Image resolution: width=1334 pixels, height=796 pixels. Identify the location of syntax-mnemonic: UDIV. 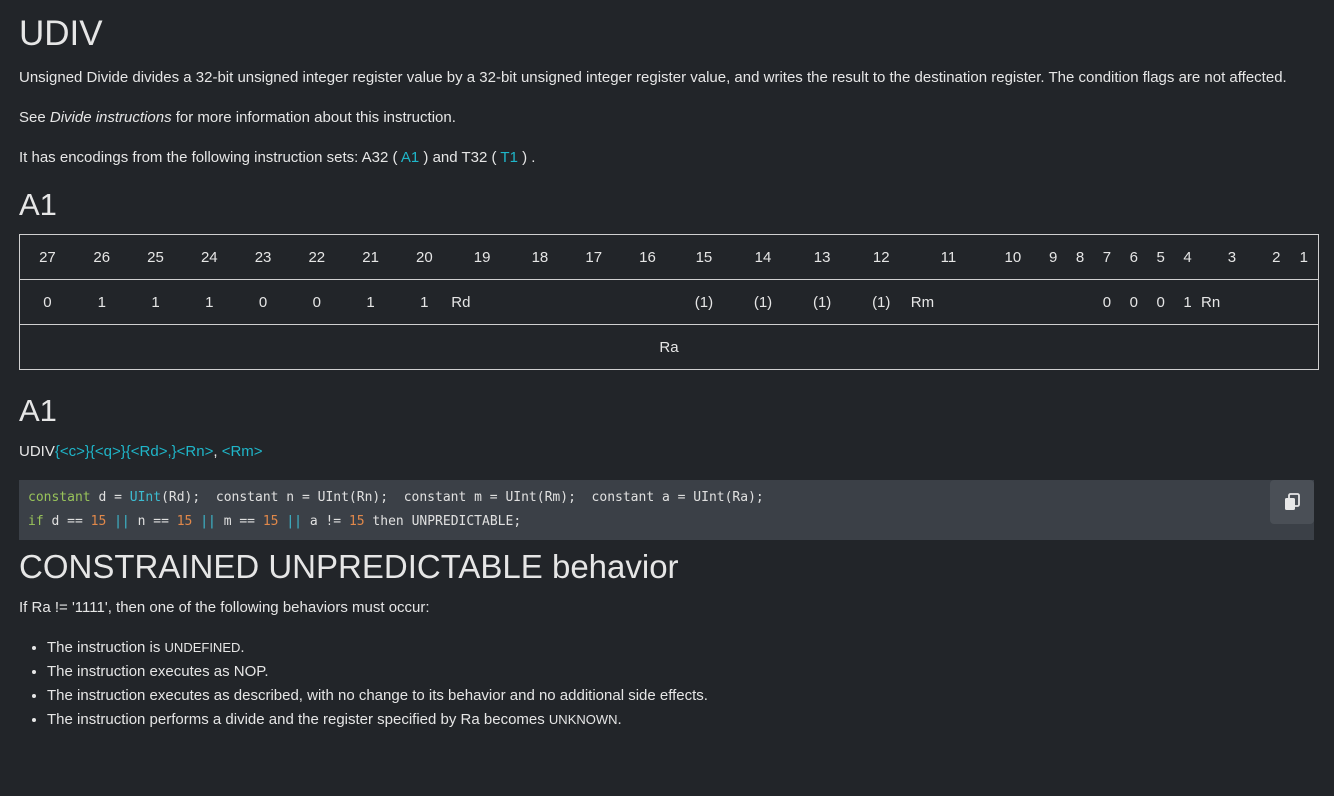
(37, 451).